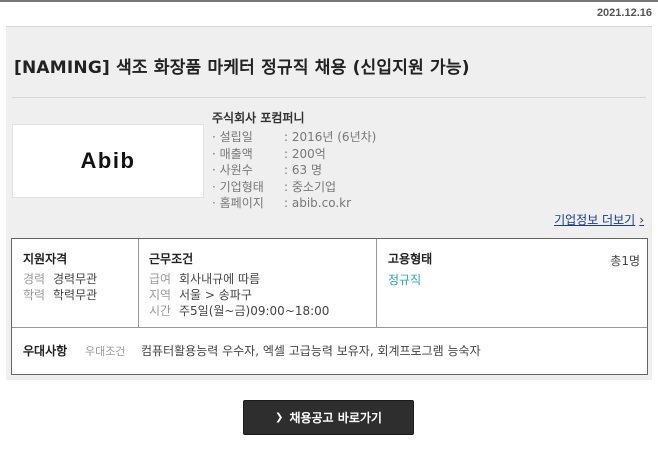  Describe the element at coordinates (34, 279) in the screenshot. I see `row-key: 경력` at that location.